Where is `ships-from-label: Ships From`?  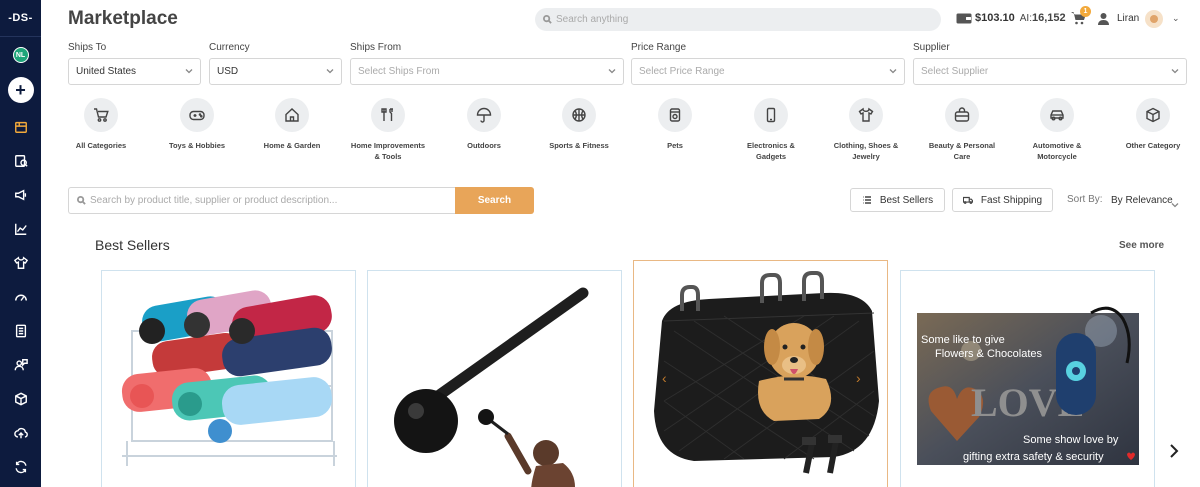 ships-from-label: Ships From is located at coordinates (376, 47).